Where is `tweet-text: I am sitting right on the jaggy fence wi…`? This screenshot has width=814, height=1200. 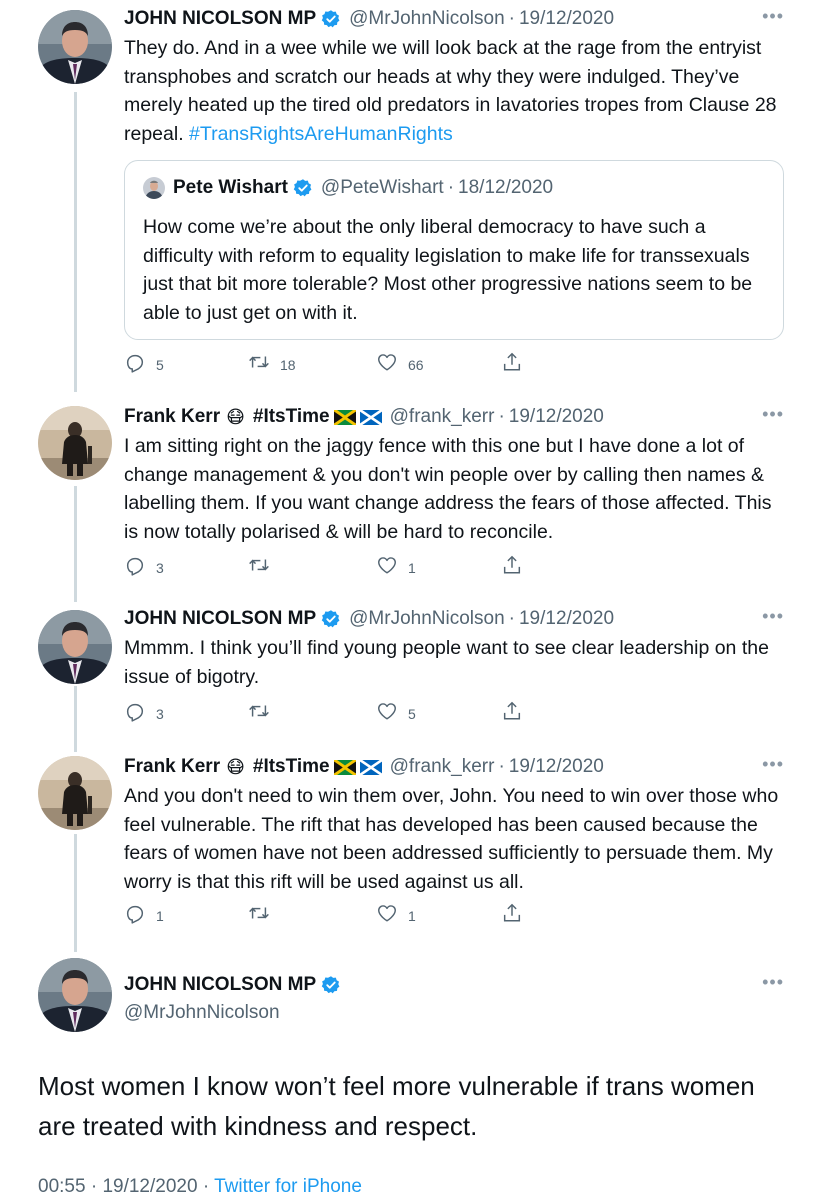 tweet-text: I am sitting right on the jaggy fence wi… is located at coordinates (448, 489).